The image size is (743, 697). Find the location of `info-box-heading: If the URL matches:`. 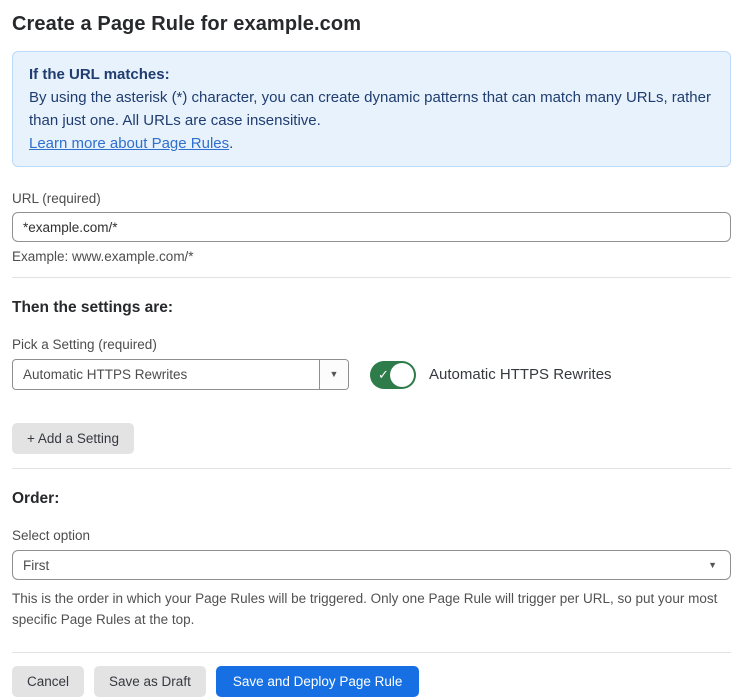

info-box-heading: If the URL matches: is located at coordinates (99, 74).